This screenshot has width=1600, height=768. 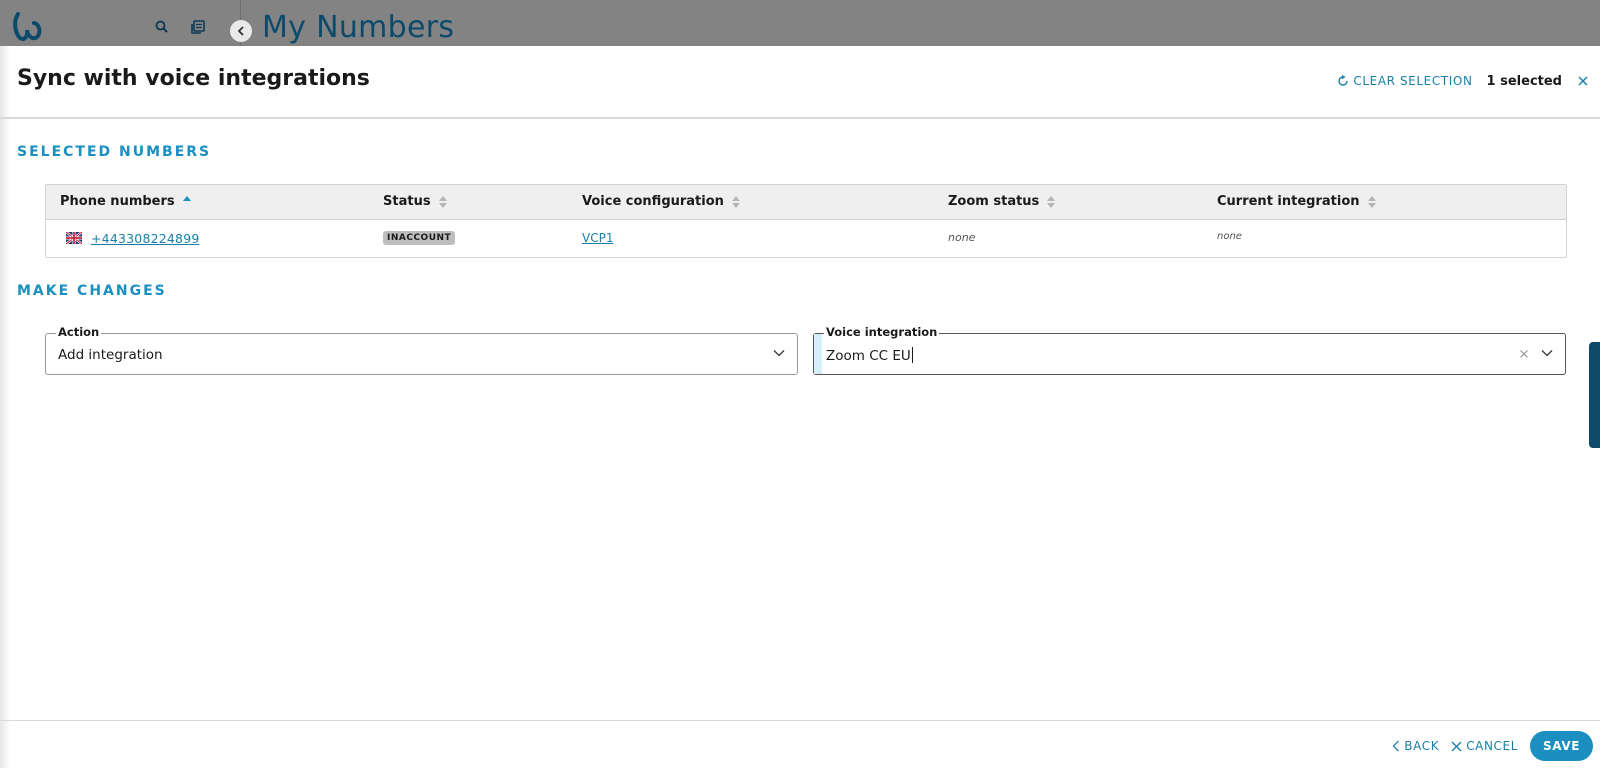 I want to click on column-header-label: Zoom status, so click(x=994, y=201).